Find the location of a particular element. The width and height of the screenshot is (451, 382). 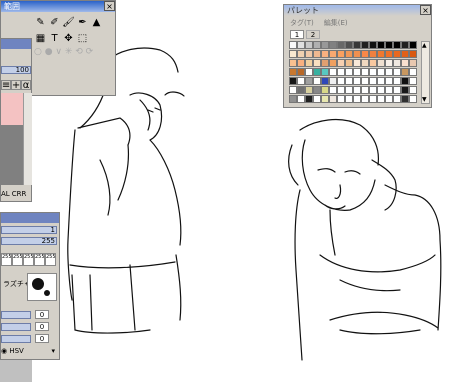

menu-tag: タグ(T) is located at coordinates (302, 23).